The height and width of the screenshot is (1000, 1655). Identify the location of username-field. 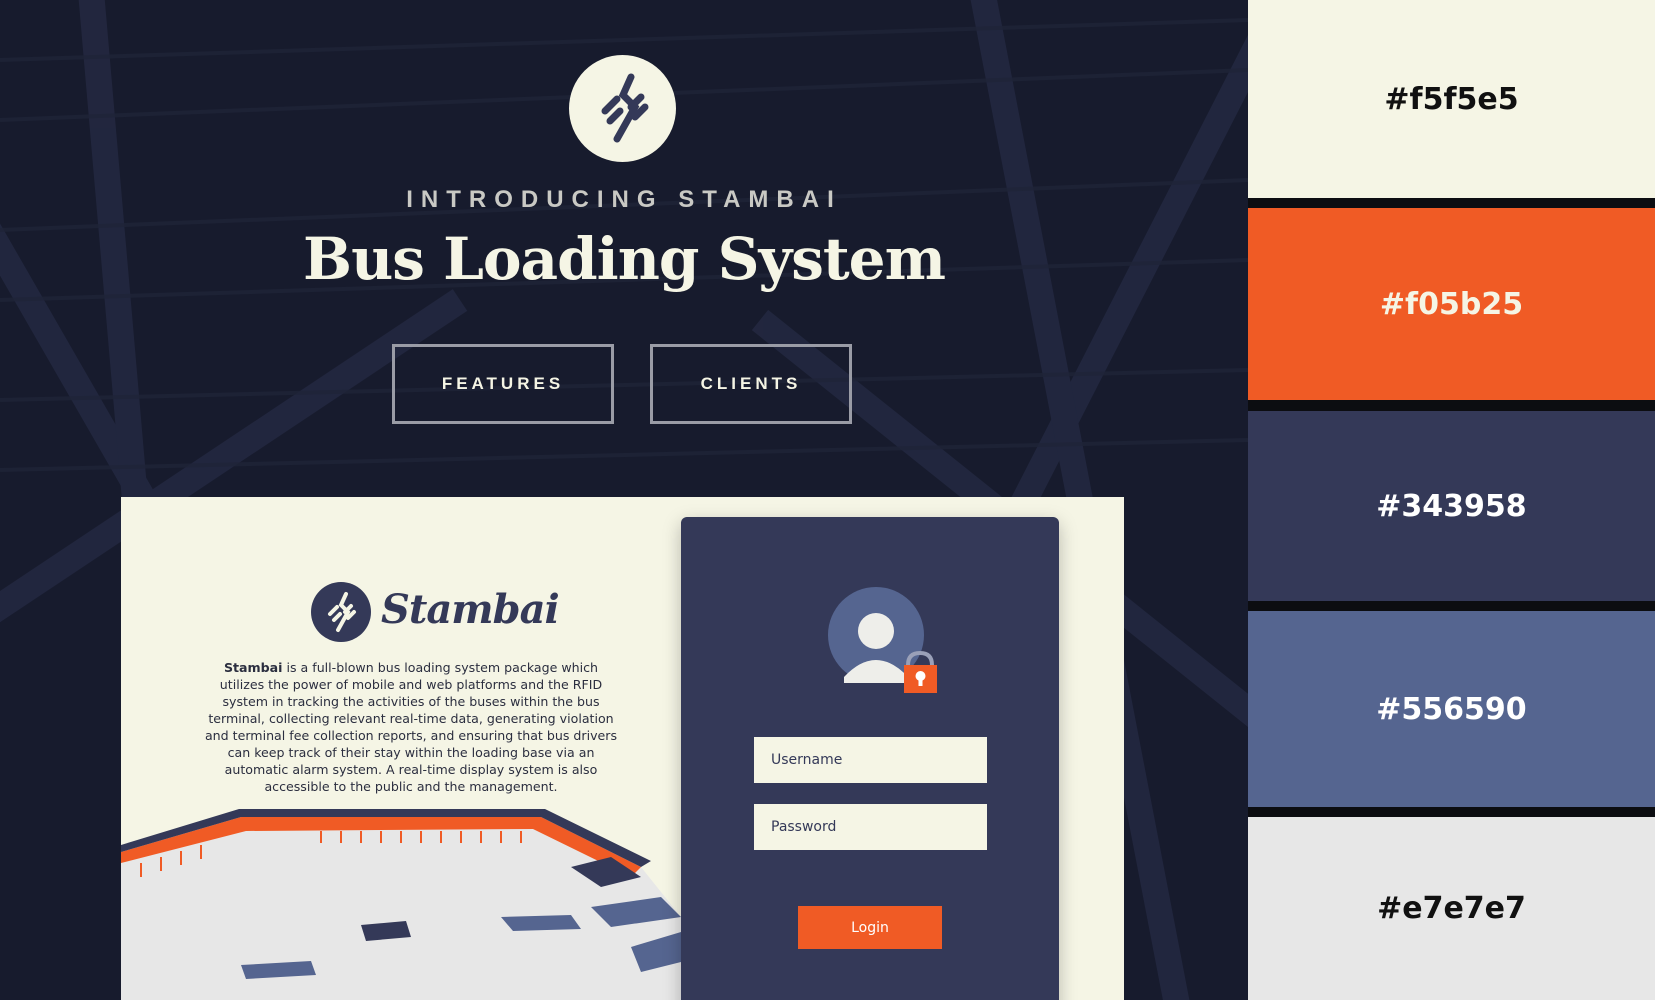
(870, 760).